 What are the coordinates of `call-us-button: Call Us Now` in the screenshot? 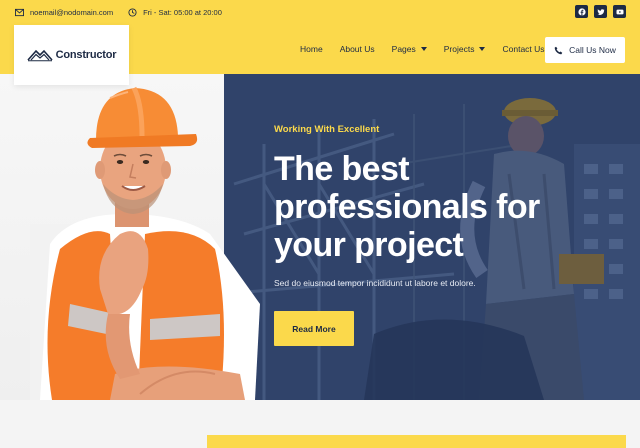 It's located at (585, 50).